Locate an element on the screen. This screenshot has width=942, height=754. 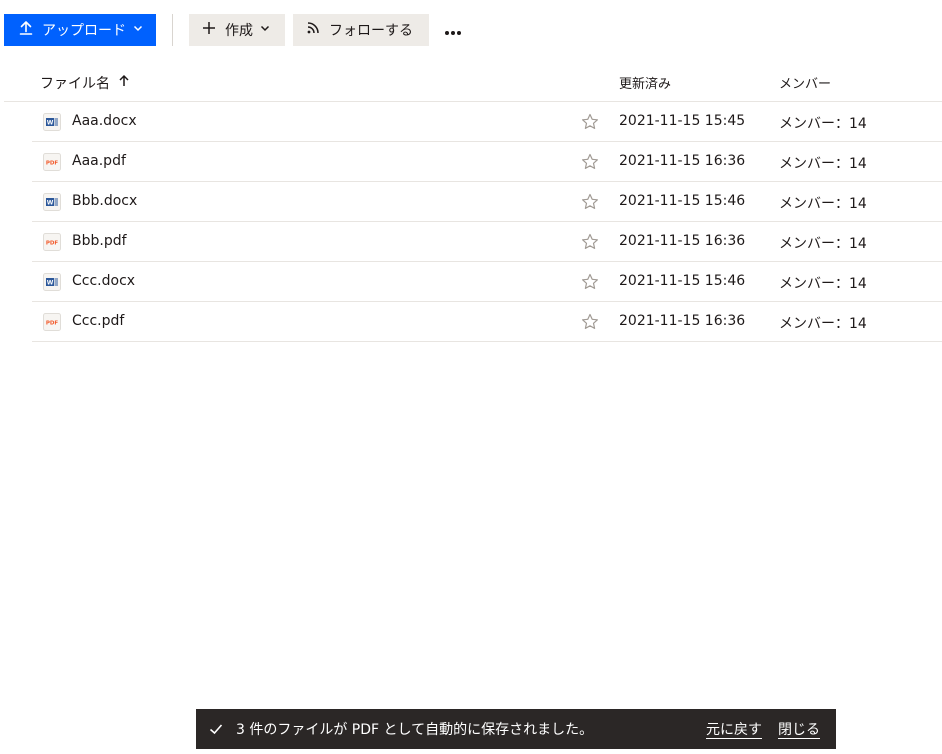
check-icon is located at coordinates (216, 729).